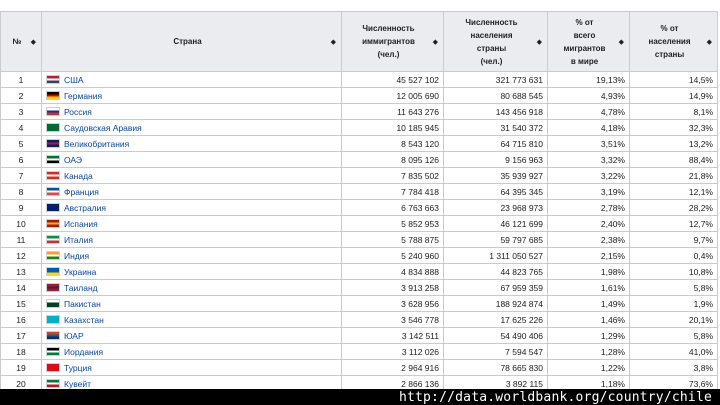 This screenshot has width=720, height=405. Describe the element at coordinates (392, 95) in the screenshot. I see `immigrants-cell: 12 005 690` at that location.